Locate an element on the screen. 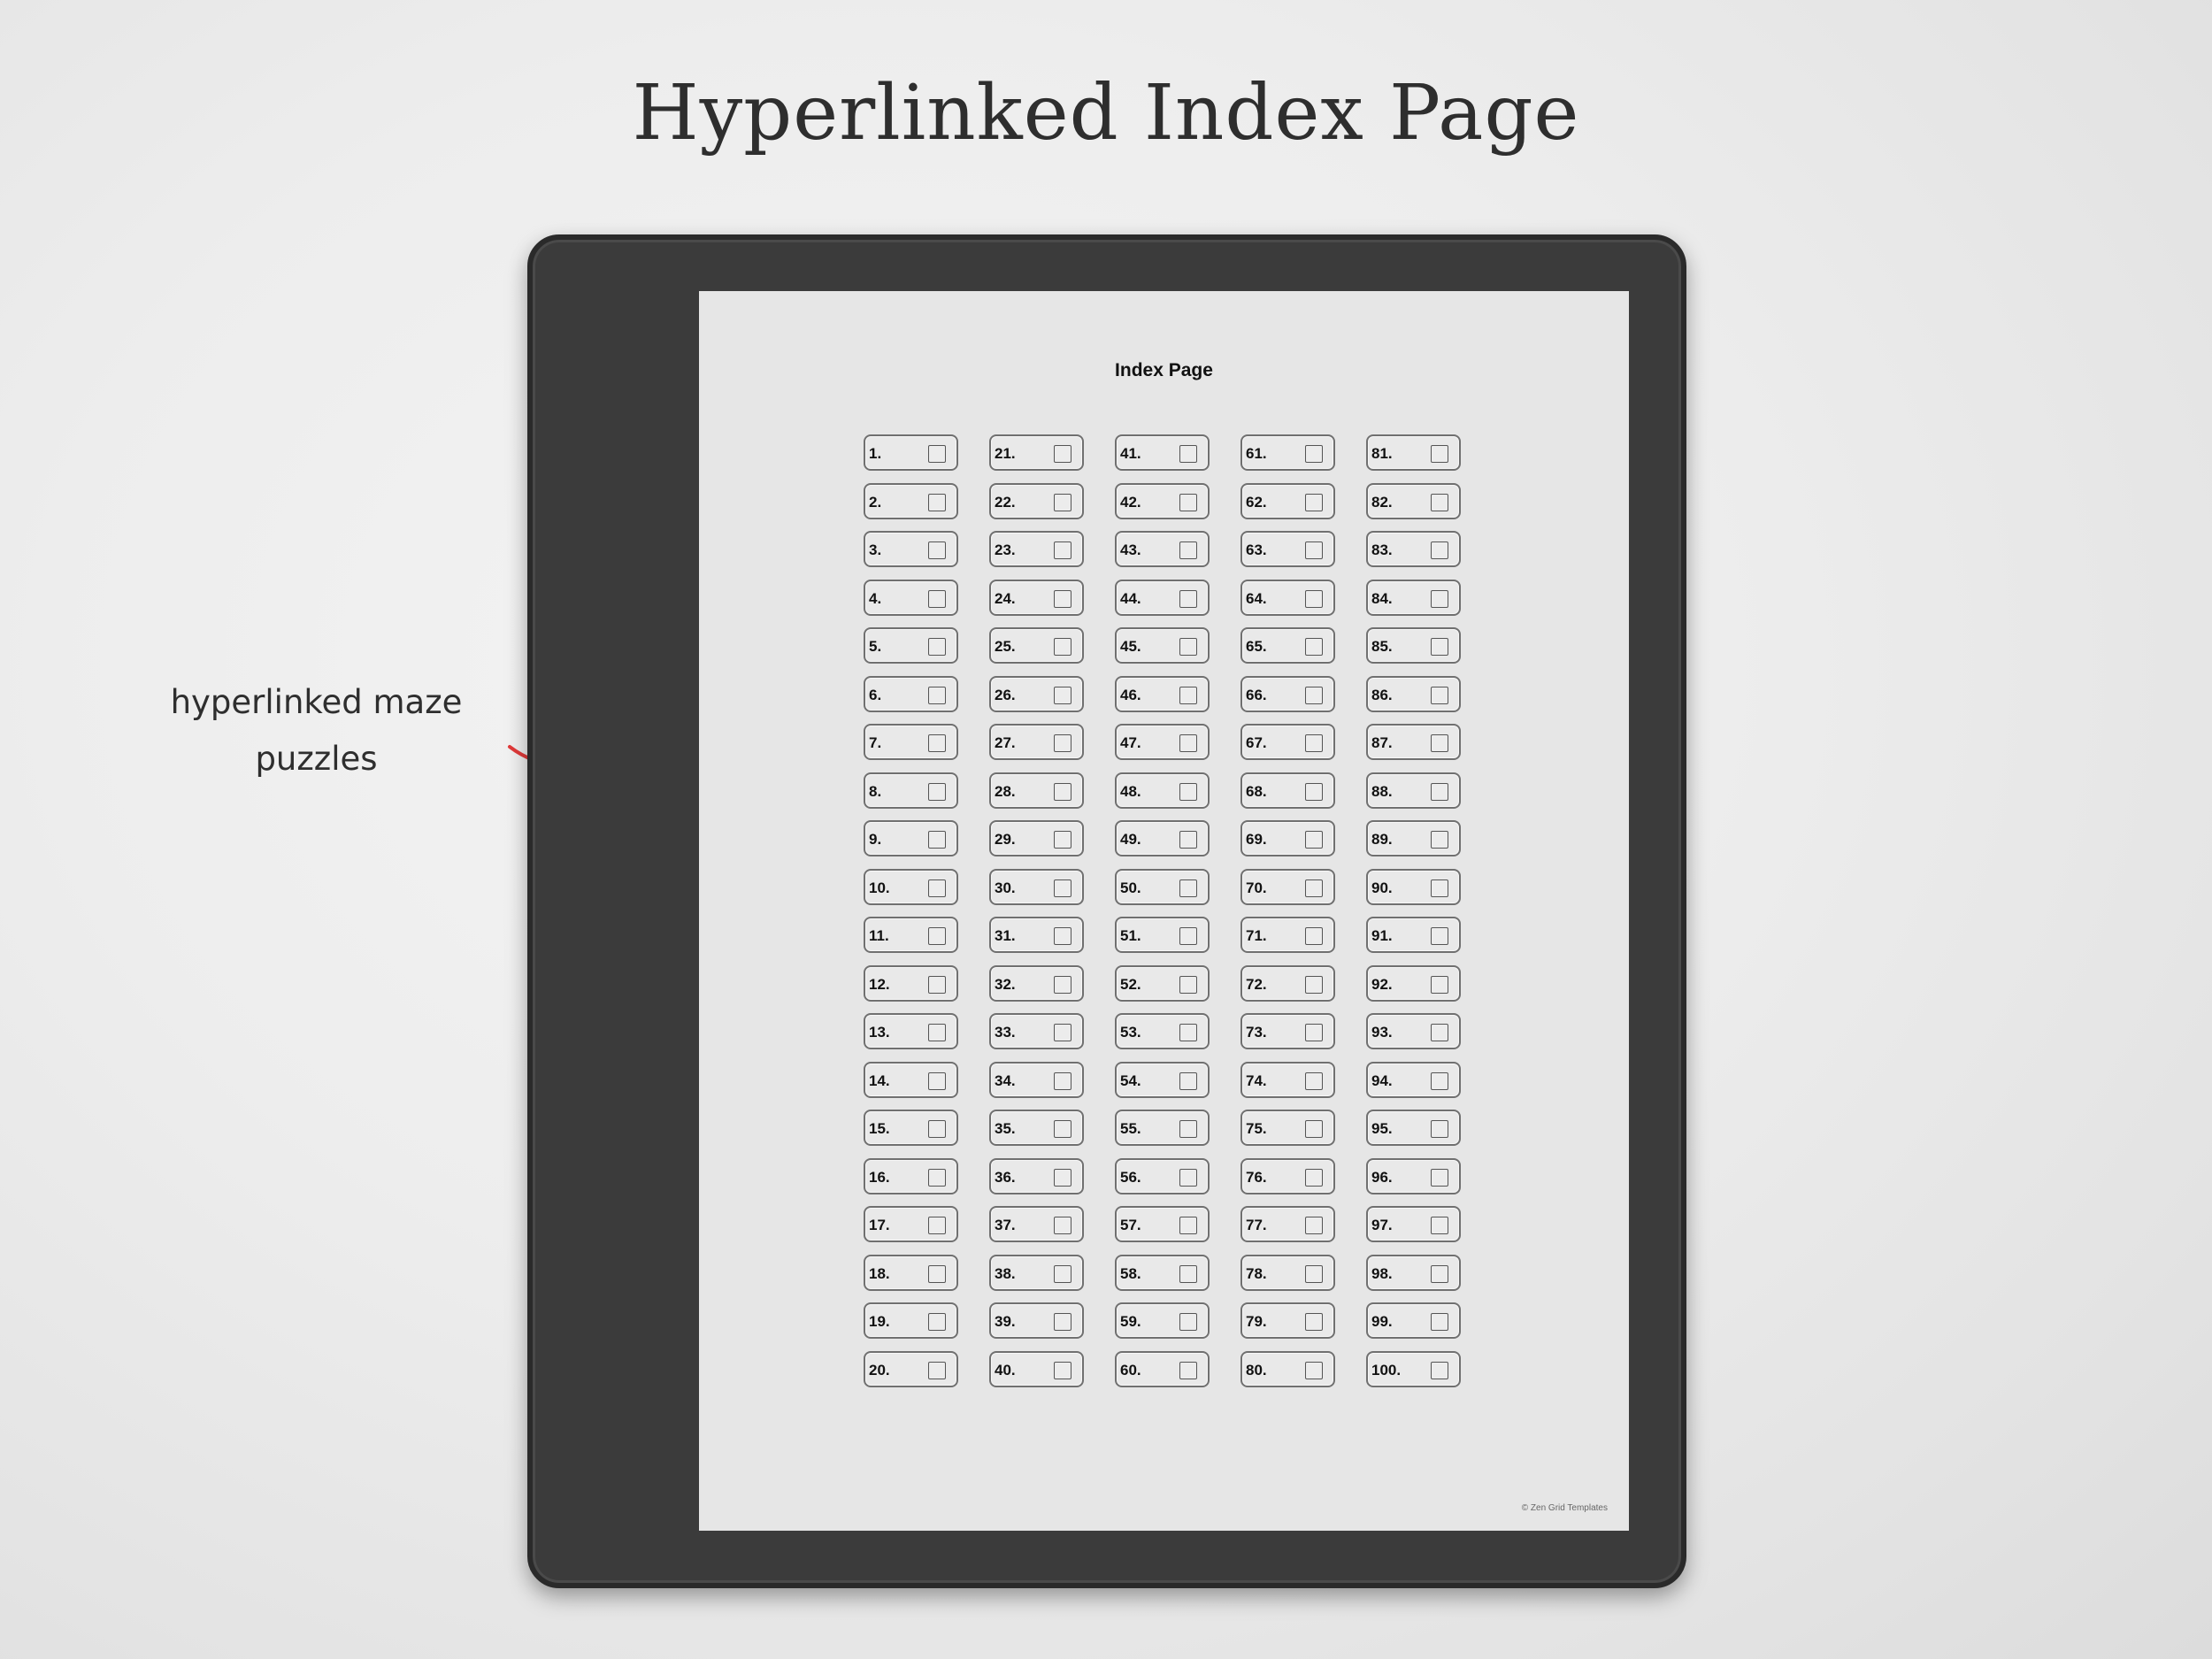  index-link-item: 89. is located at coordinates (1414, 838).